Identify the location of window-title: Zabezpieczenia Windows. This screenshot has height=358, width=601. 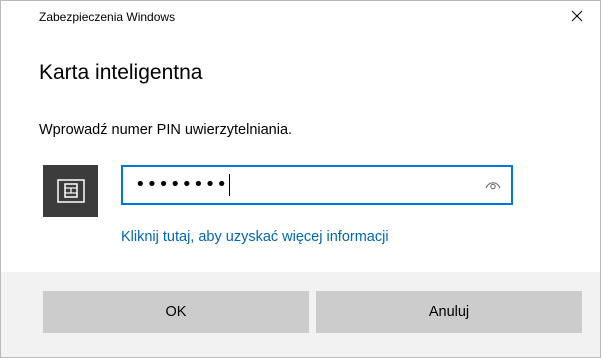
(107, 17).